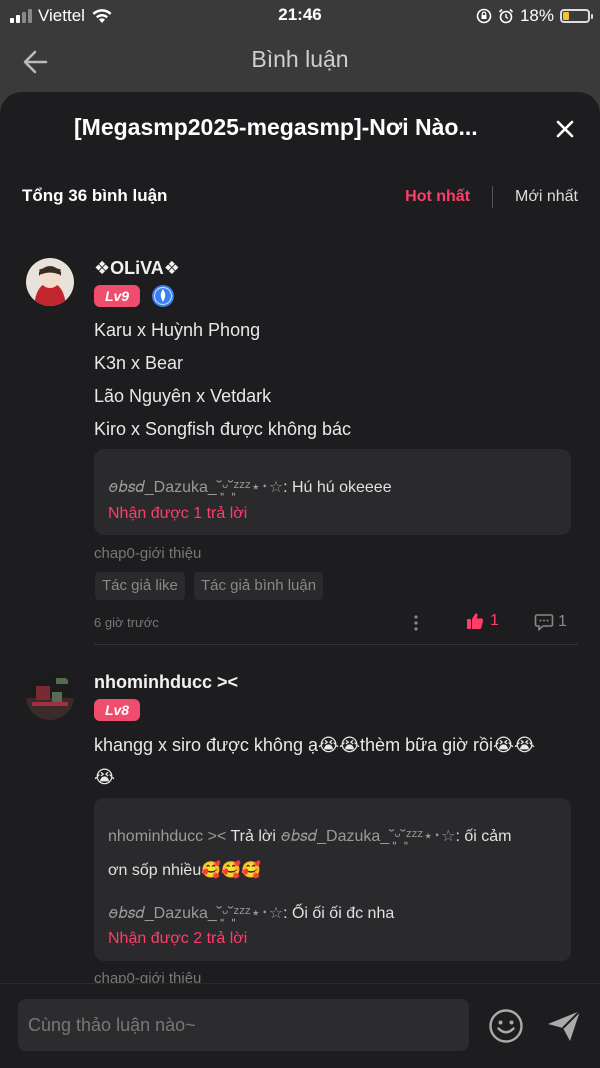 This screenshot has height=1068, width=600. What do you see at coordinates (562, 621) in the screenshot?
I see `reply-count-value: 1` at bounding box center [562, 621].